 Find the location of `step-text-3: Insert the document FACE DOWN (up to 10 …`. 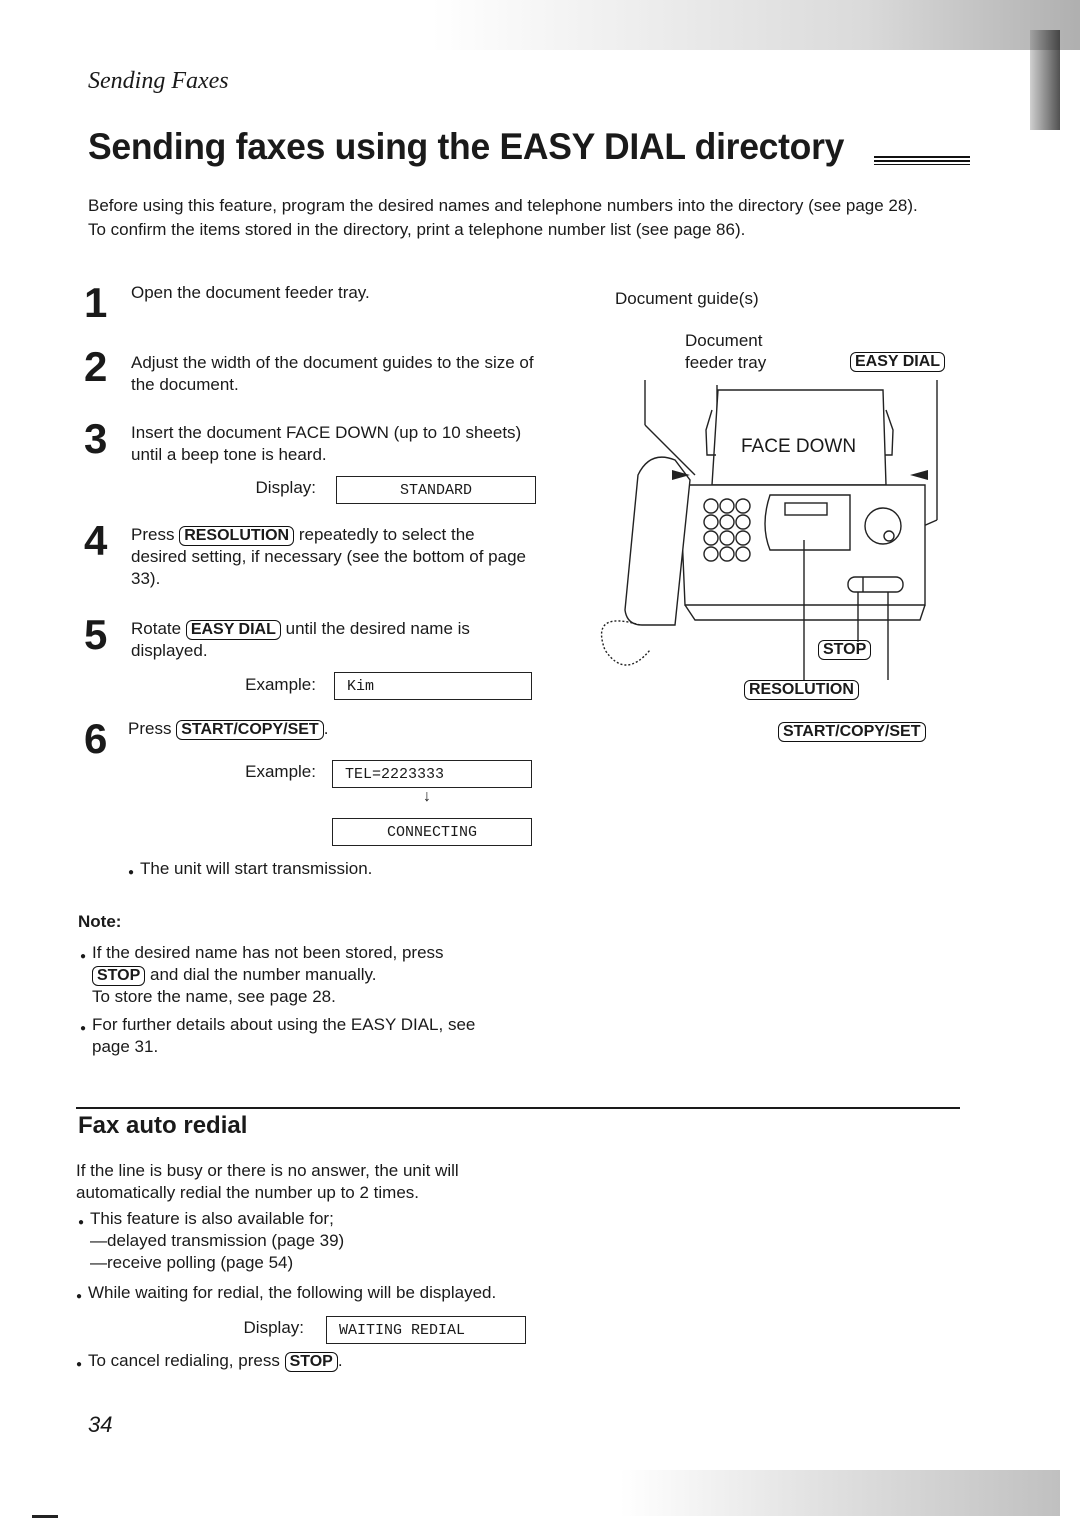

step-text-3: Insert the document FACE DOWN (up to 10 … is located at coordinates (326, 443).